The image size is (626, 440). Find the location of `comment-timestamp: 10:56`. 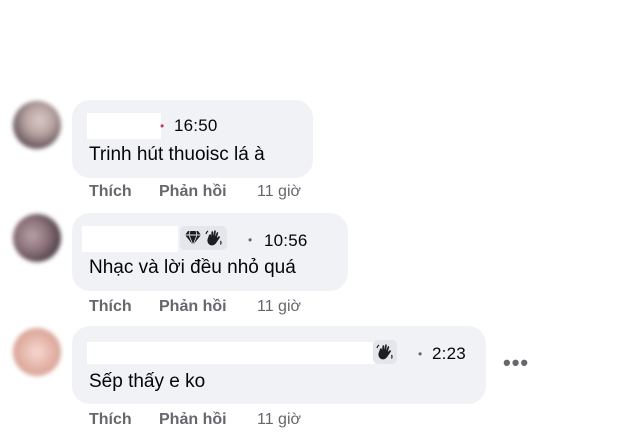

comment-timestamp: 10:56 is located at coordinates (286, 240).